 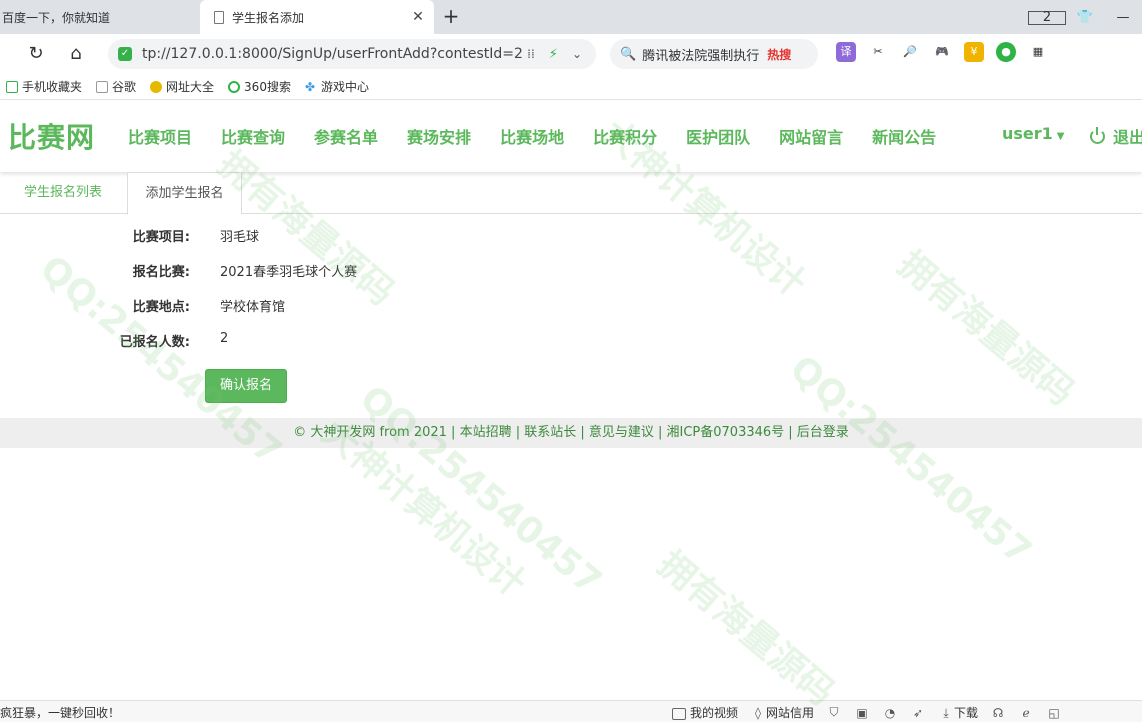 I want to click on menu-item-venues: 比赛场地, so click(x=532, y=136).